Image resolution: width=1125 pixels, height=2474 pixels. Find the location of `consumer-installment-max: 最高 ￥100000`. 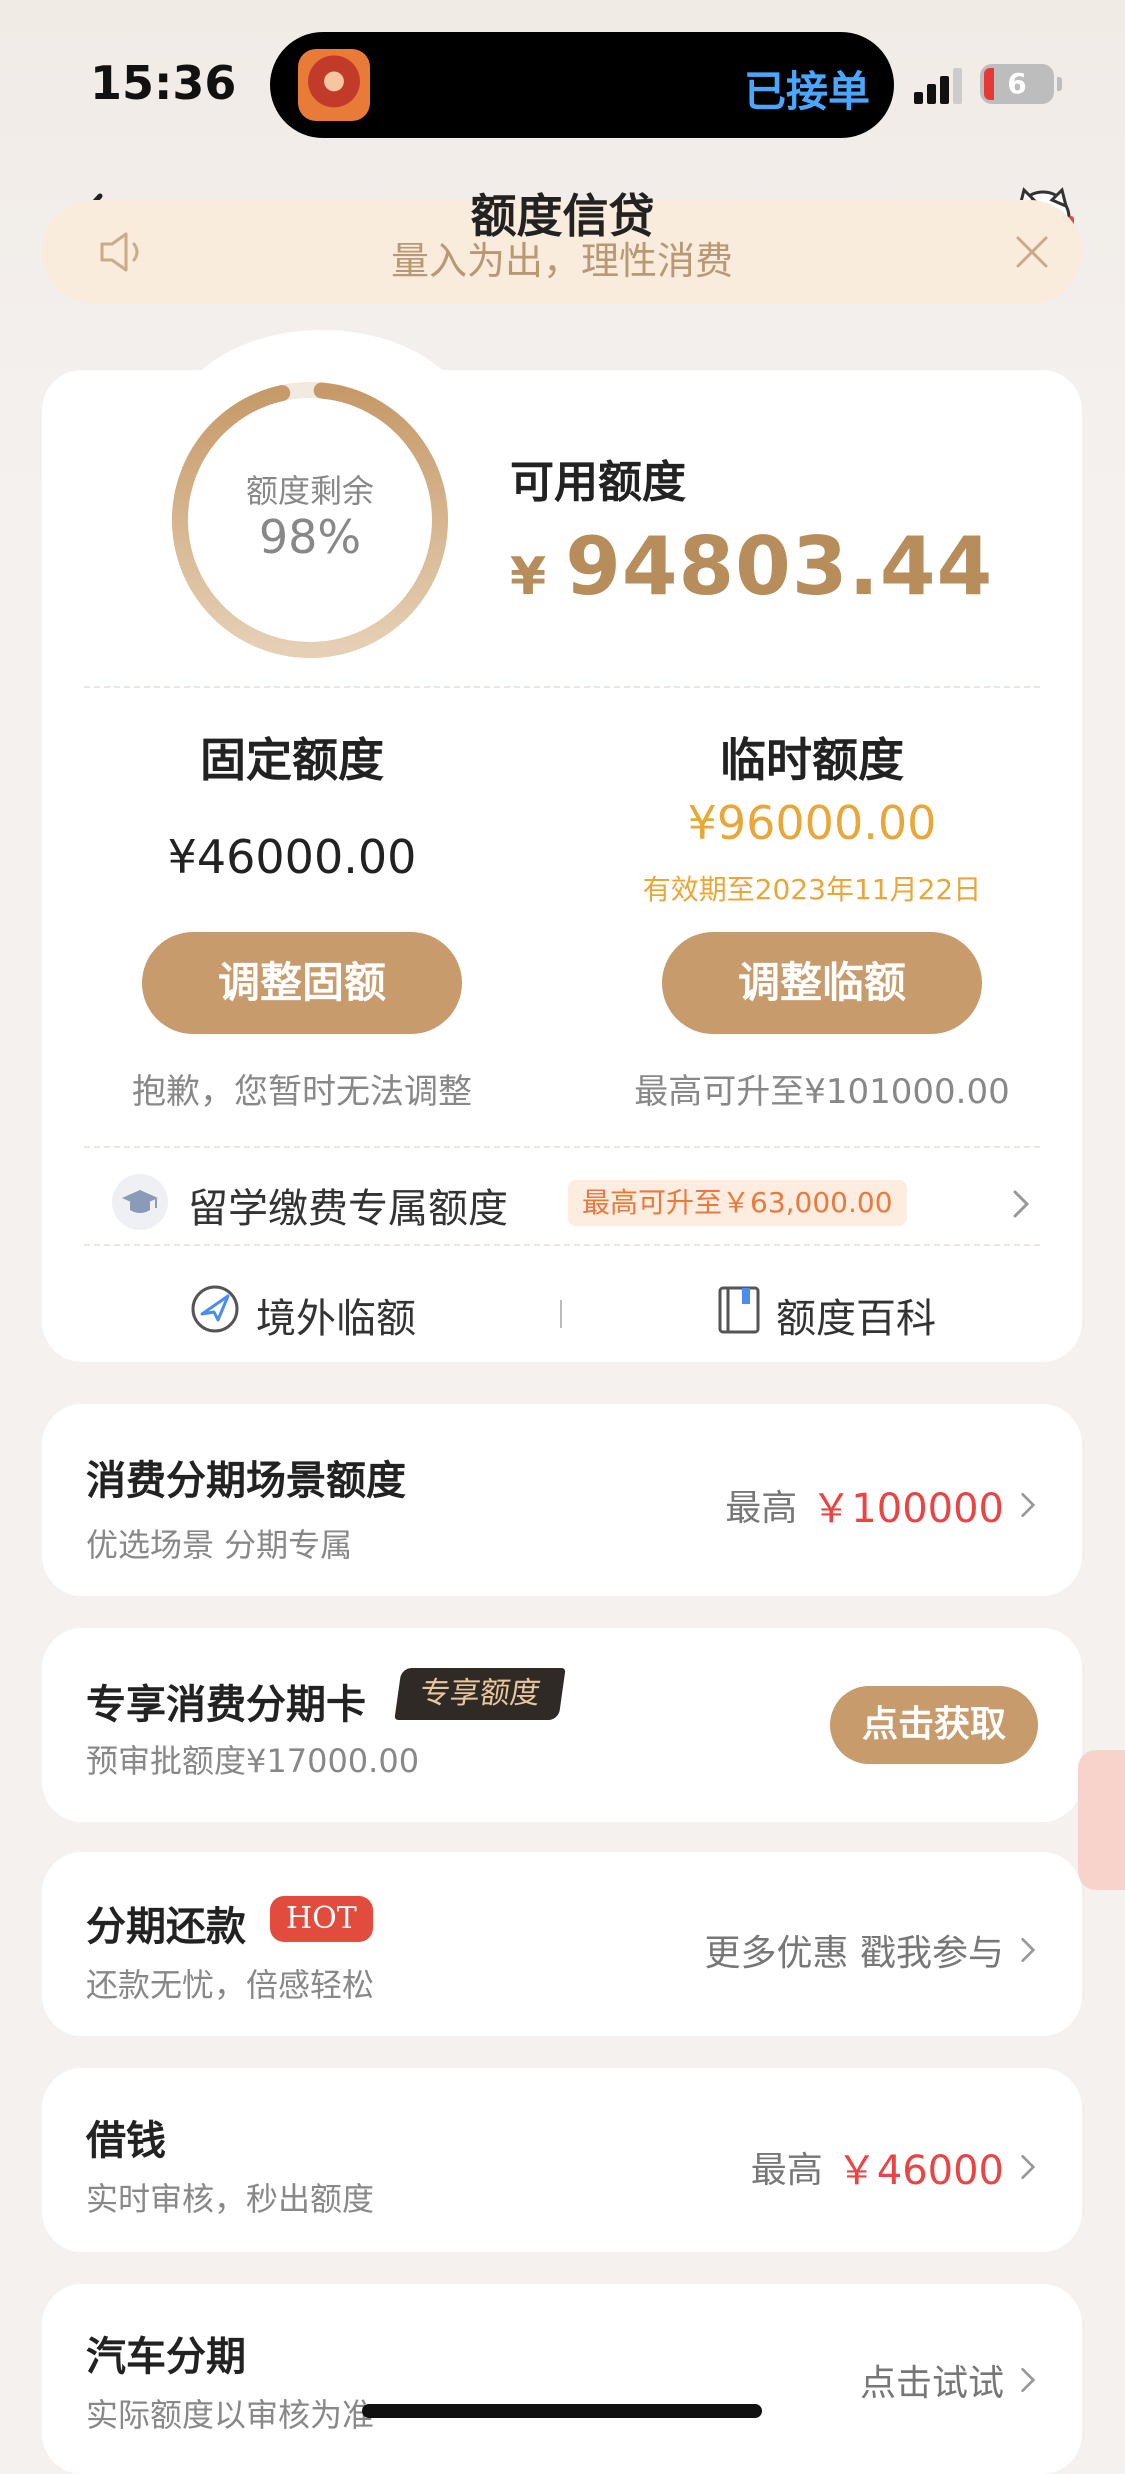

consumer-installment-max: 最高 ￥100000 is located at coordinates (881, 1505).